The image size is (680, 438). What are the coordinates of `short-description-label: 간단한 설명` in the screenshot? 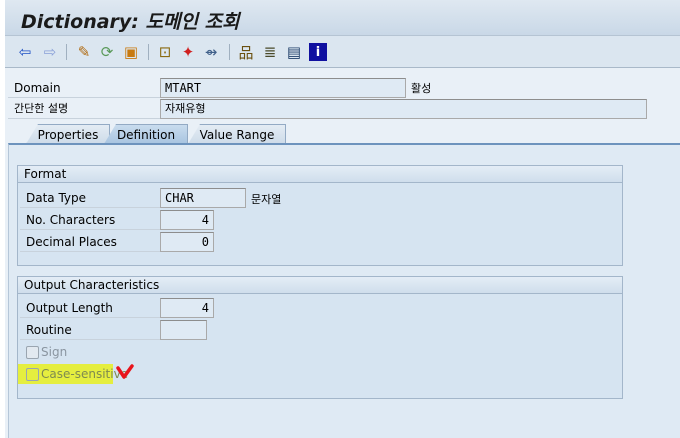 It's located at (84, 109).